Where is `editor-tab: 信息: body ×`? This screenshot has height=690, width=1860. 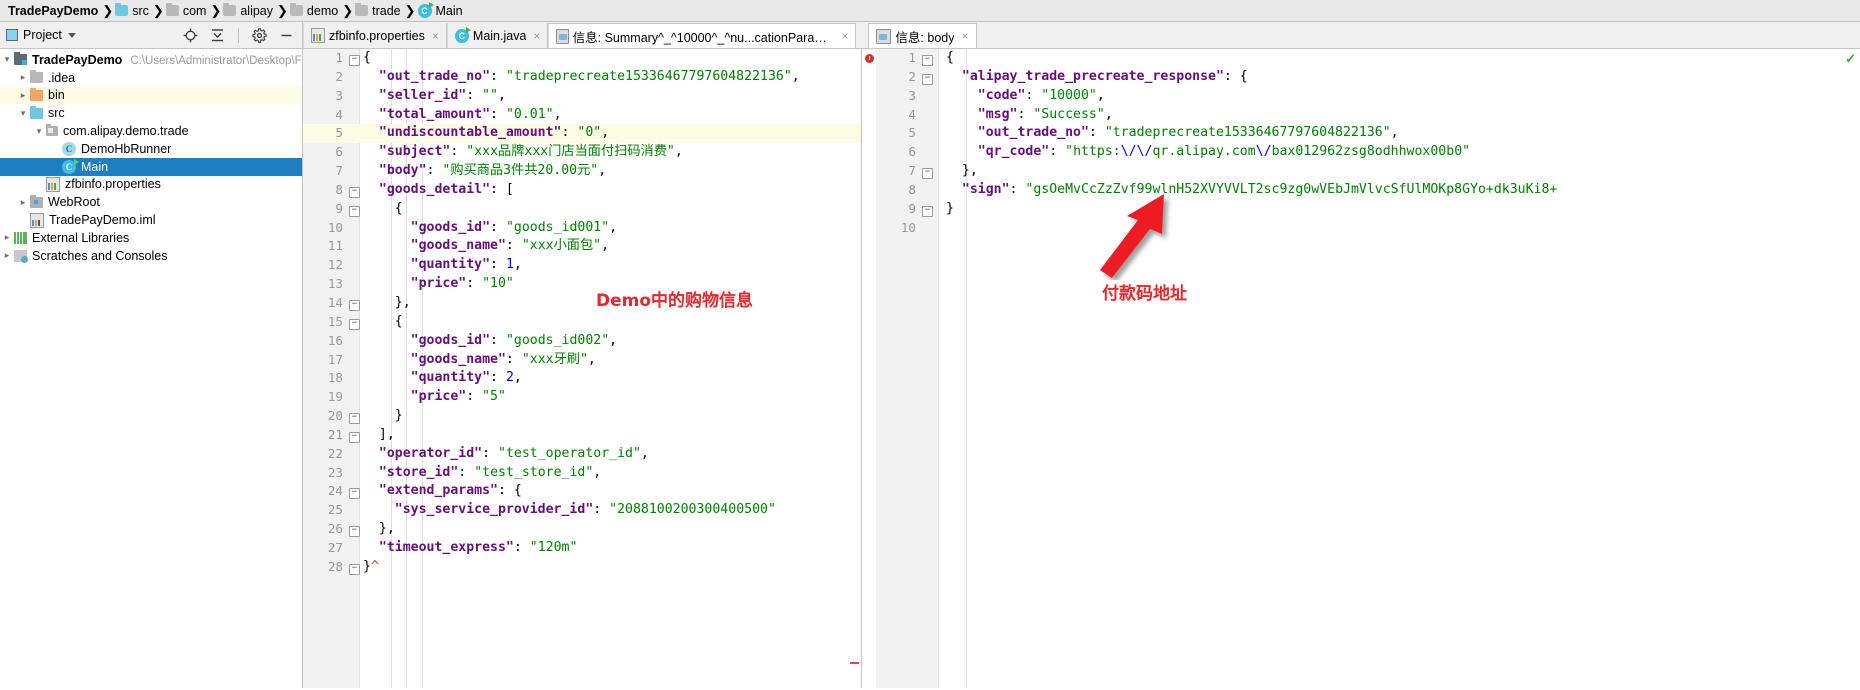 editor-tab: 信息: body × is located at coordinates (922, 35).